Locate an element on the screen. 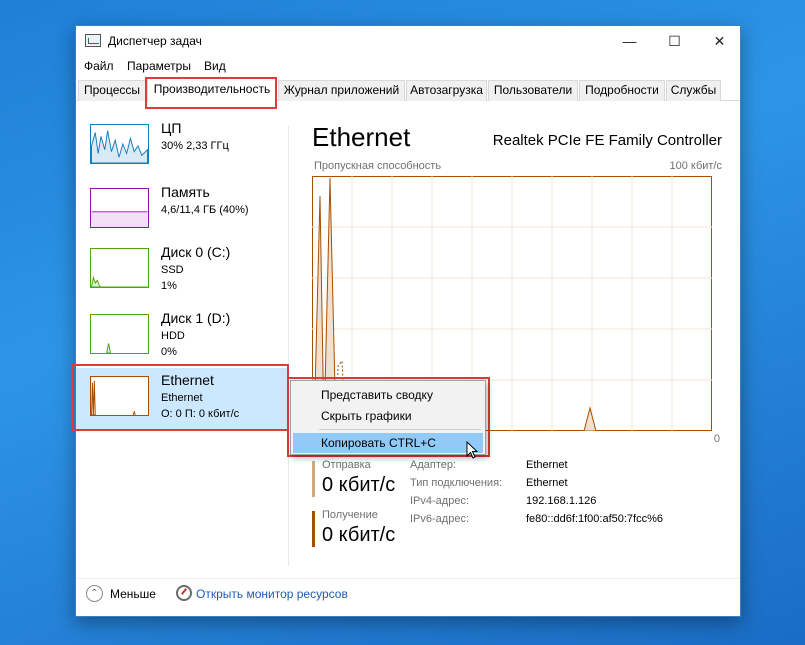 This screenshot has width=805, height=645. window-title: Диспетчер задач is located at coordinates (155, 41).